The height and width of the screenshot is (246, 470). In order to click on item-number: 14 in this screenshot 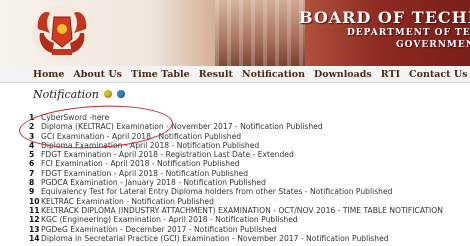, I will do `click(34, 238)`.